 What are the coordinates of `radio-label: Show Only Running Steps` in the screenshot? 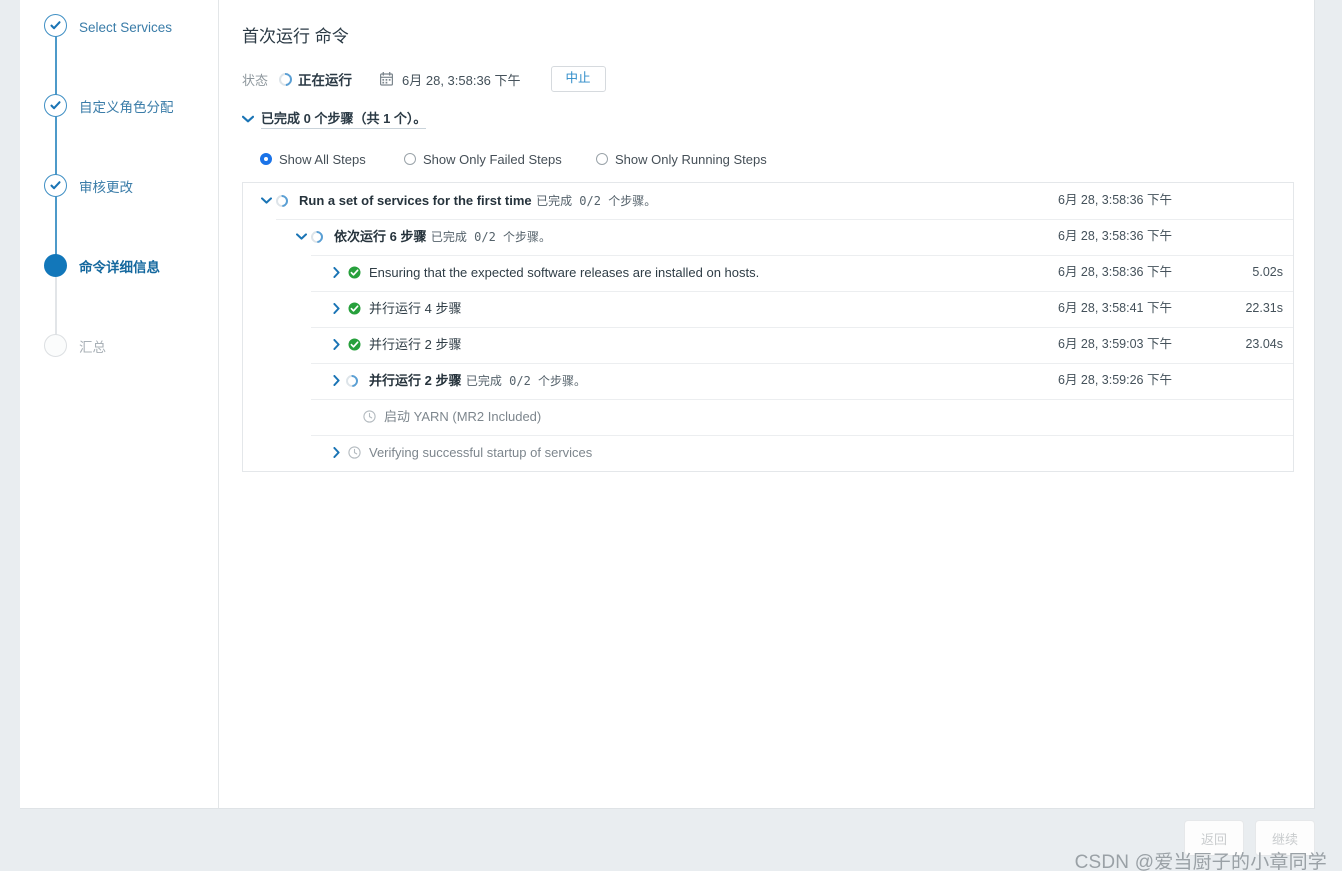 It's located at (691, 159).